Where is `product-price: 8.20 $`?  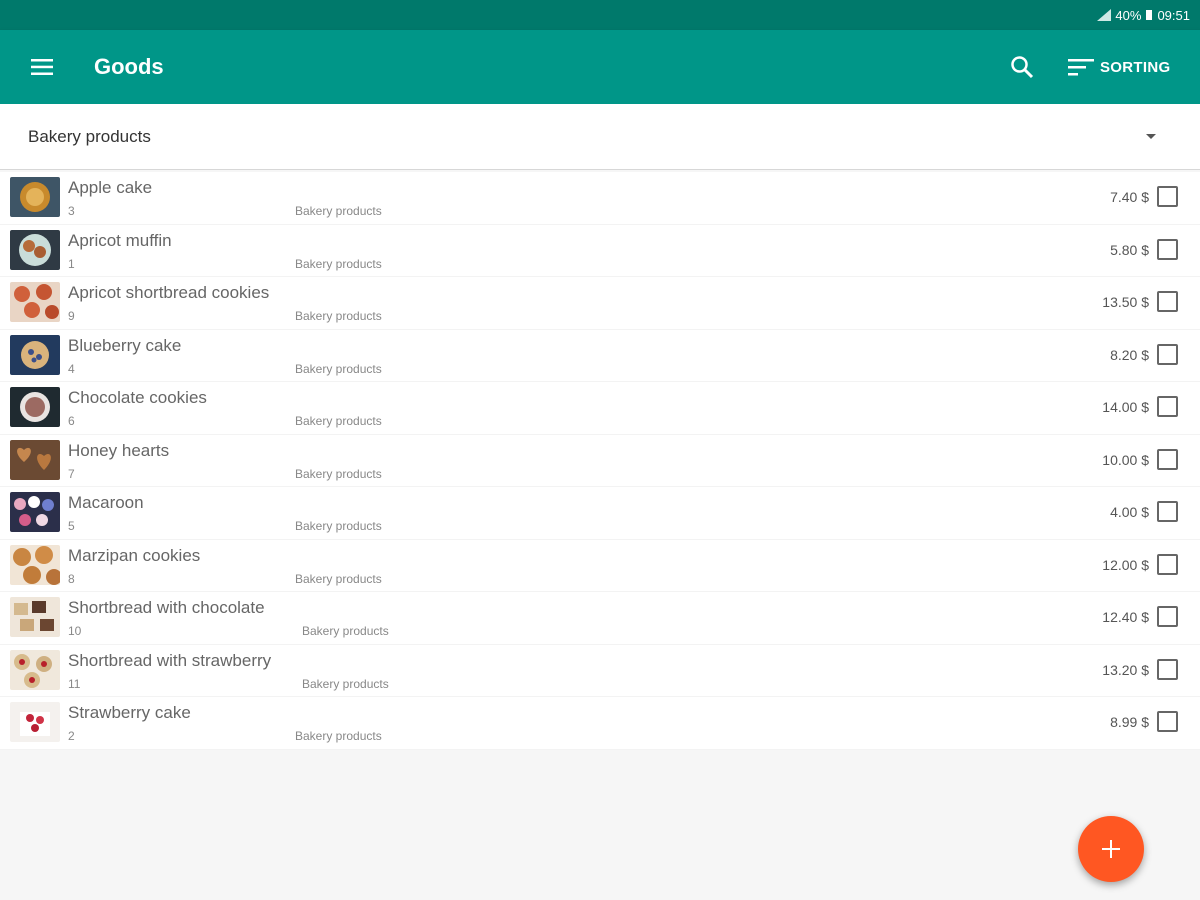 product-price: 8.20 $ is located at coordinates (1129, 354).